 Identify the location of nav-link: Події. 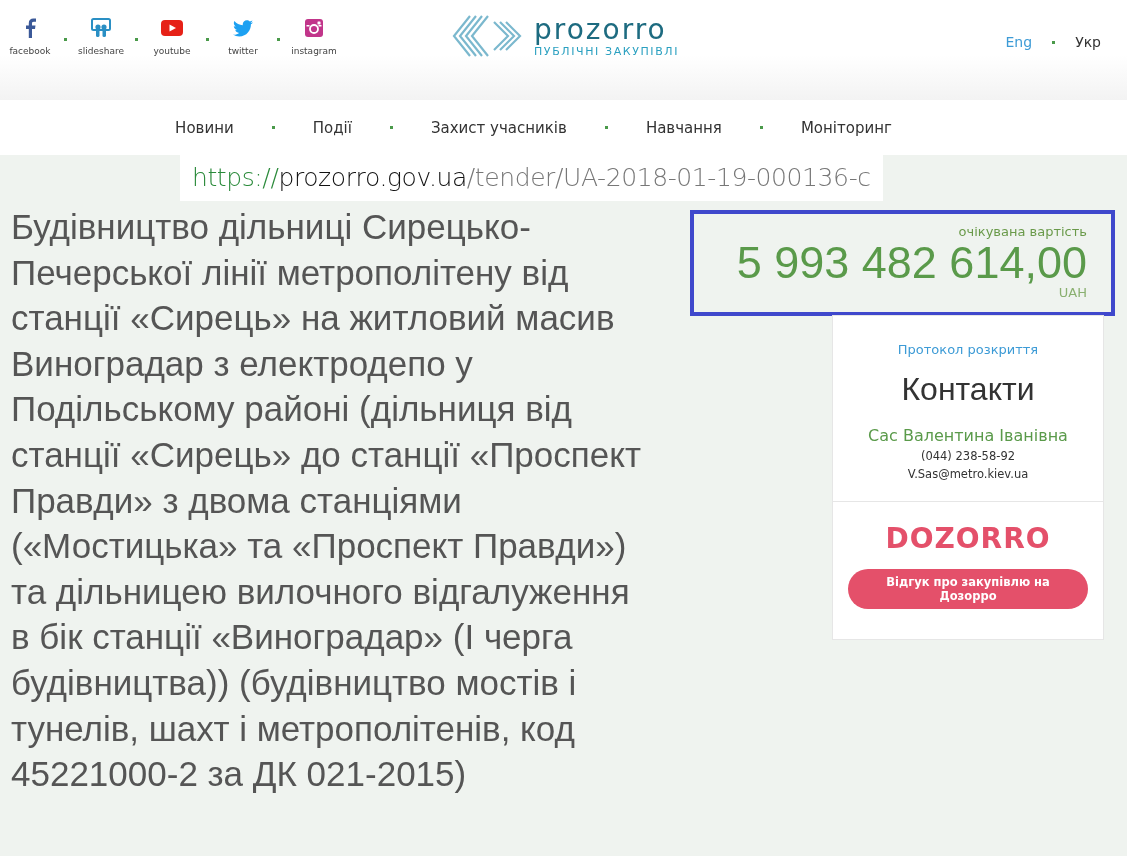
(332, 127).